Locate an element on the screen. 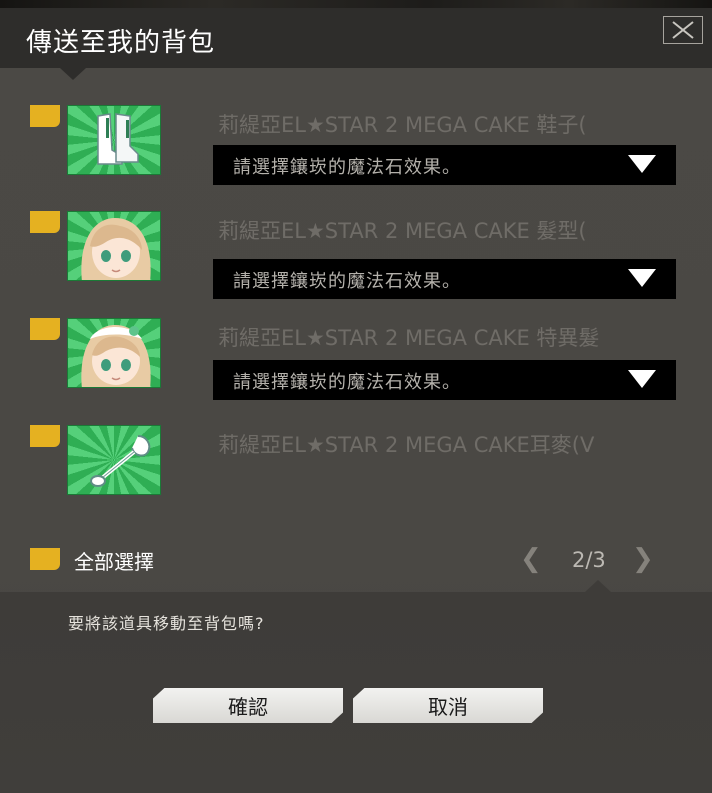  close-icon is located at coordinates (683, 30).